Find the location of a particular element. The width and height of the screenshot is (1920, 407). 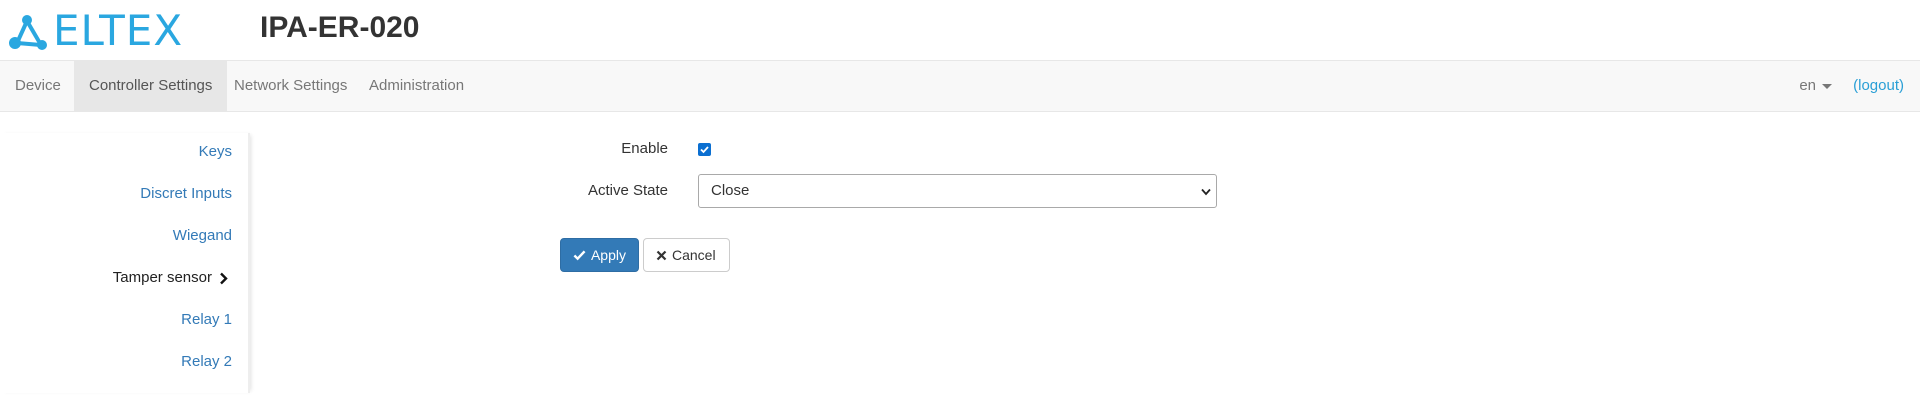

sidebar-item-tamper-sensor: Tamper sensor is located at coordinates (171, 278).